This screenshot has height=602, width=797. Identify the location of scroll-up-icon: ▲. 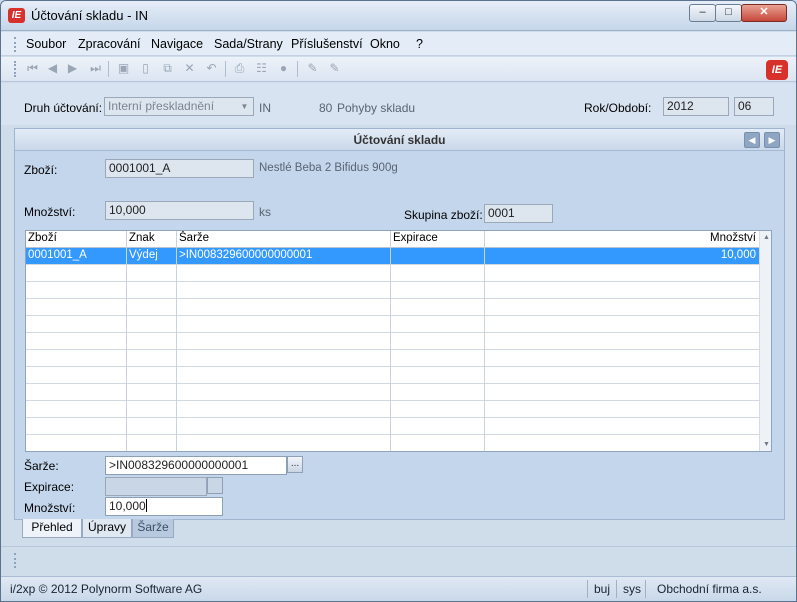
(765, 237).